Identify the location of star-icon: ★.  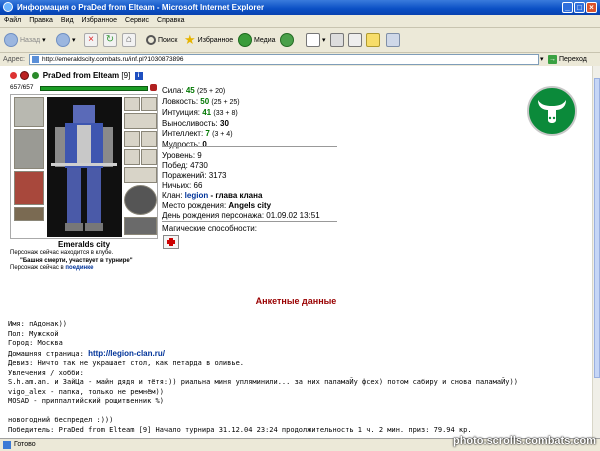
(190, 39).